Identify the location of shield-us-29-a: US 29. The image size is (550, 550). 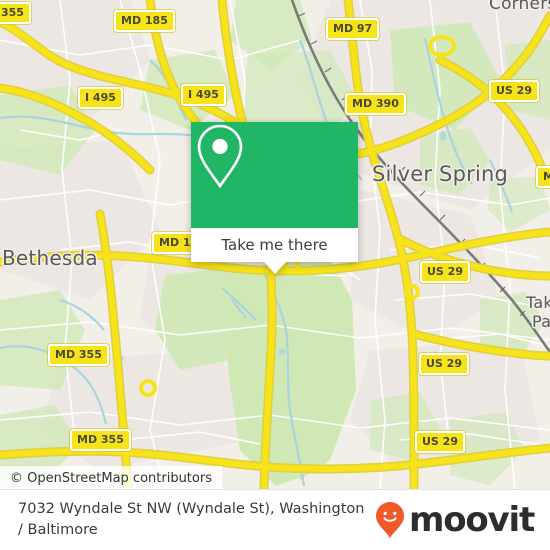
(514, 91).